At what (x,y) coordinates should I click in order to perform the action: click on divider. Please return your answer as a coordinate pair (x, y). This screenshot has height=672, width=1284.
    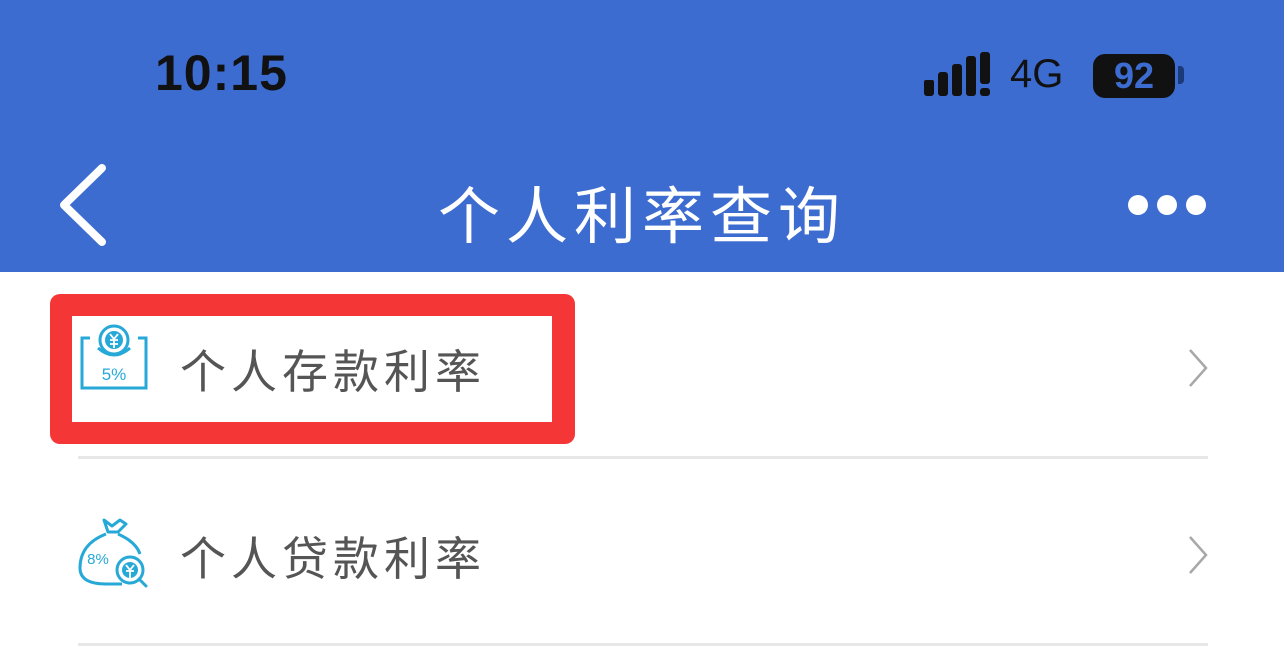
    Looking at the image, I should click on (643, 644).